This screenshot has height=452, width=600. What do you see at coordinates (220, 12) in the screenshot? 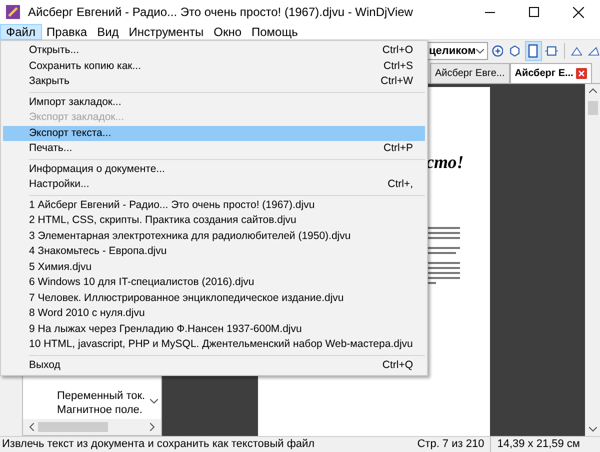
I see `window-title: Айсберг Евгений - Радио... Это очень просто! (1967).djvu - WinDjView` at bounding box center [220, 12].